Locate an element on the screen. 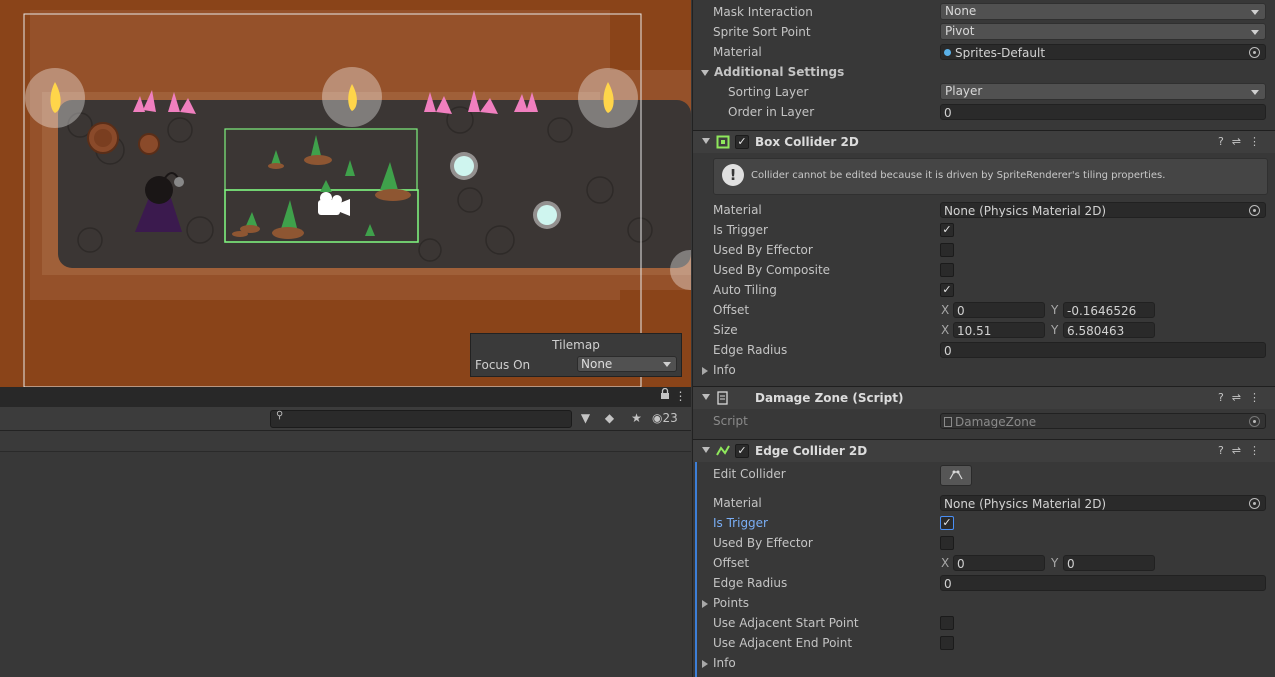 This screenshot has width=1275, height=677. box-material-label: Material is located at coordinates (737, 210).